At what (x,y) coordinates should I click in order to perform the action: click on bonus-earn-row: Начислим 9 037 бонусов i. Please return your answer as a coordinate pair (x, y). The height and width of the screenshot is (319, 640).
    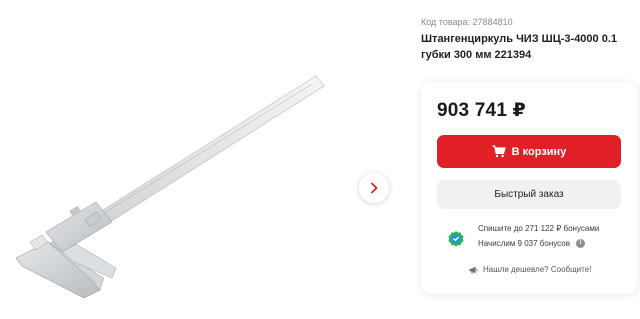
    Looking at the image, I should click on (531, 244).